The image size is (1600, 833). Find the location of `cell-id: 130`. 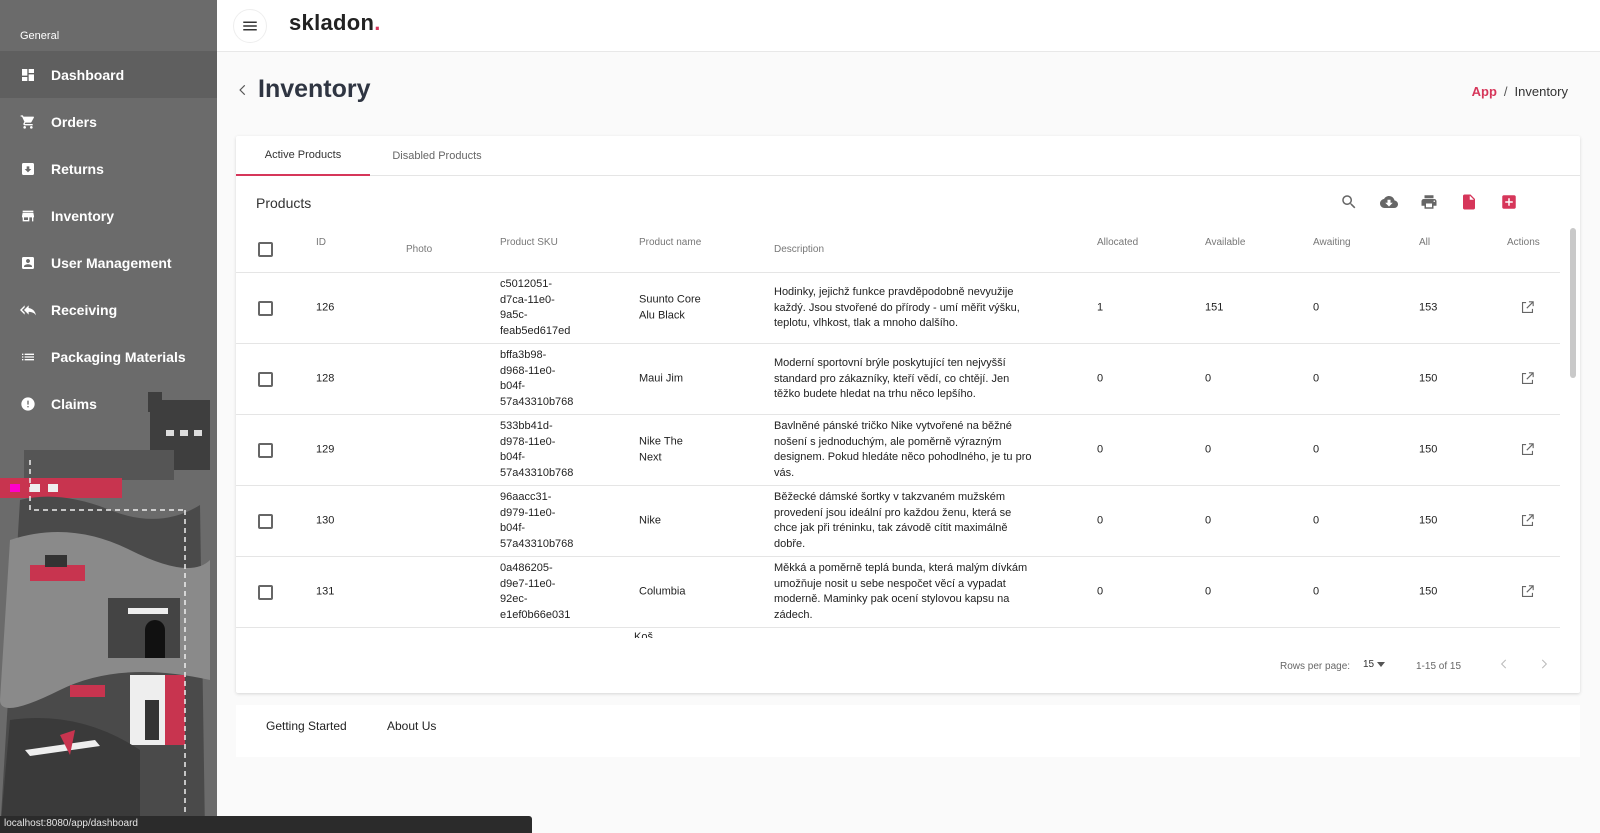

cell-id: 130 is located at coordinates (325, 520).